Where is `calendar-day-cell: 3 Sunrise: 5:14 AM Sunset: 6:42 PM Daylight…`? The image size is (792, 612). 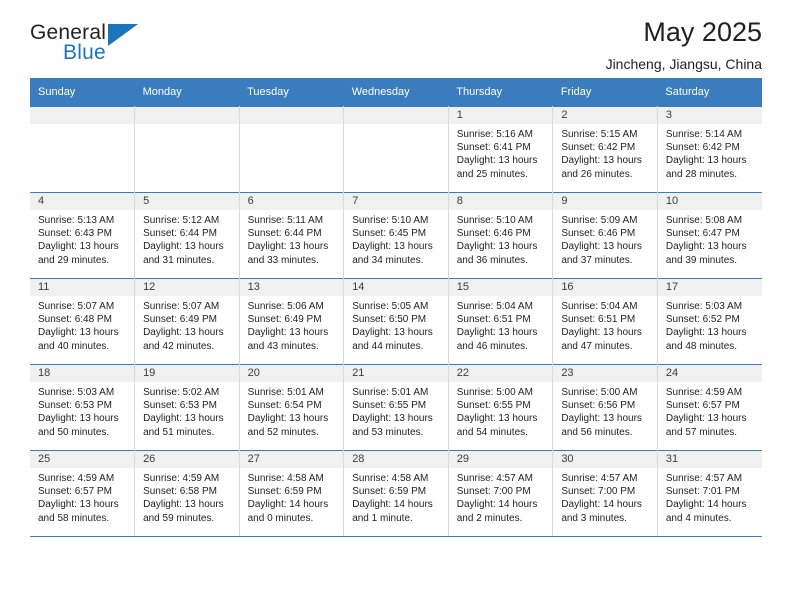 calendar-day-cell: 3 Sunrise: 5:14 AM Sunset: 6:42 PM Daylight… is located at coordinates (709, 149).